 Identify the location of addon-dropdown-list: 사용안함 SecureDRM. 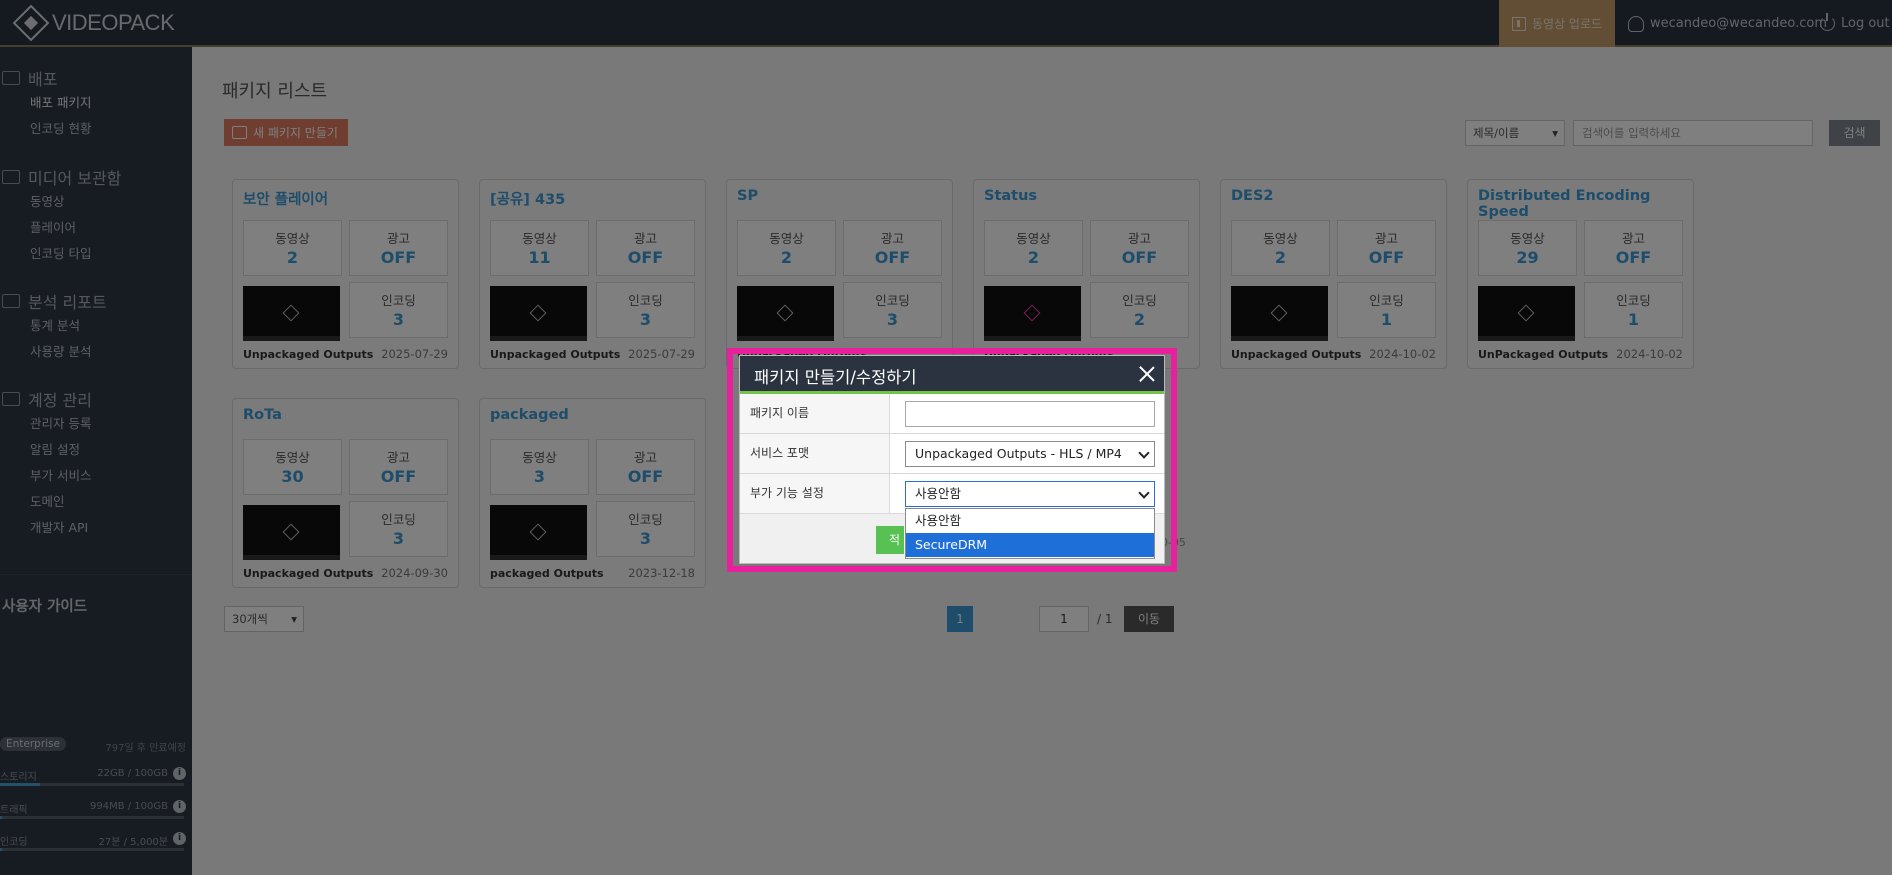
(1030, 533).